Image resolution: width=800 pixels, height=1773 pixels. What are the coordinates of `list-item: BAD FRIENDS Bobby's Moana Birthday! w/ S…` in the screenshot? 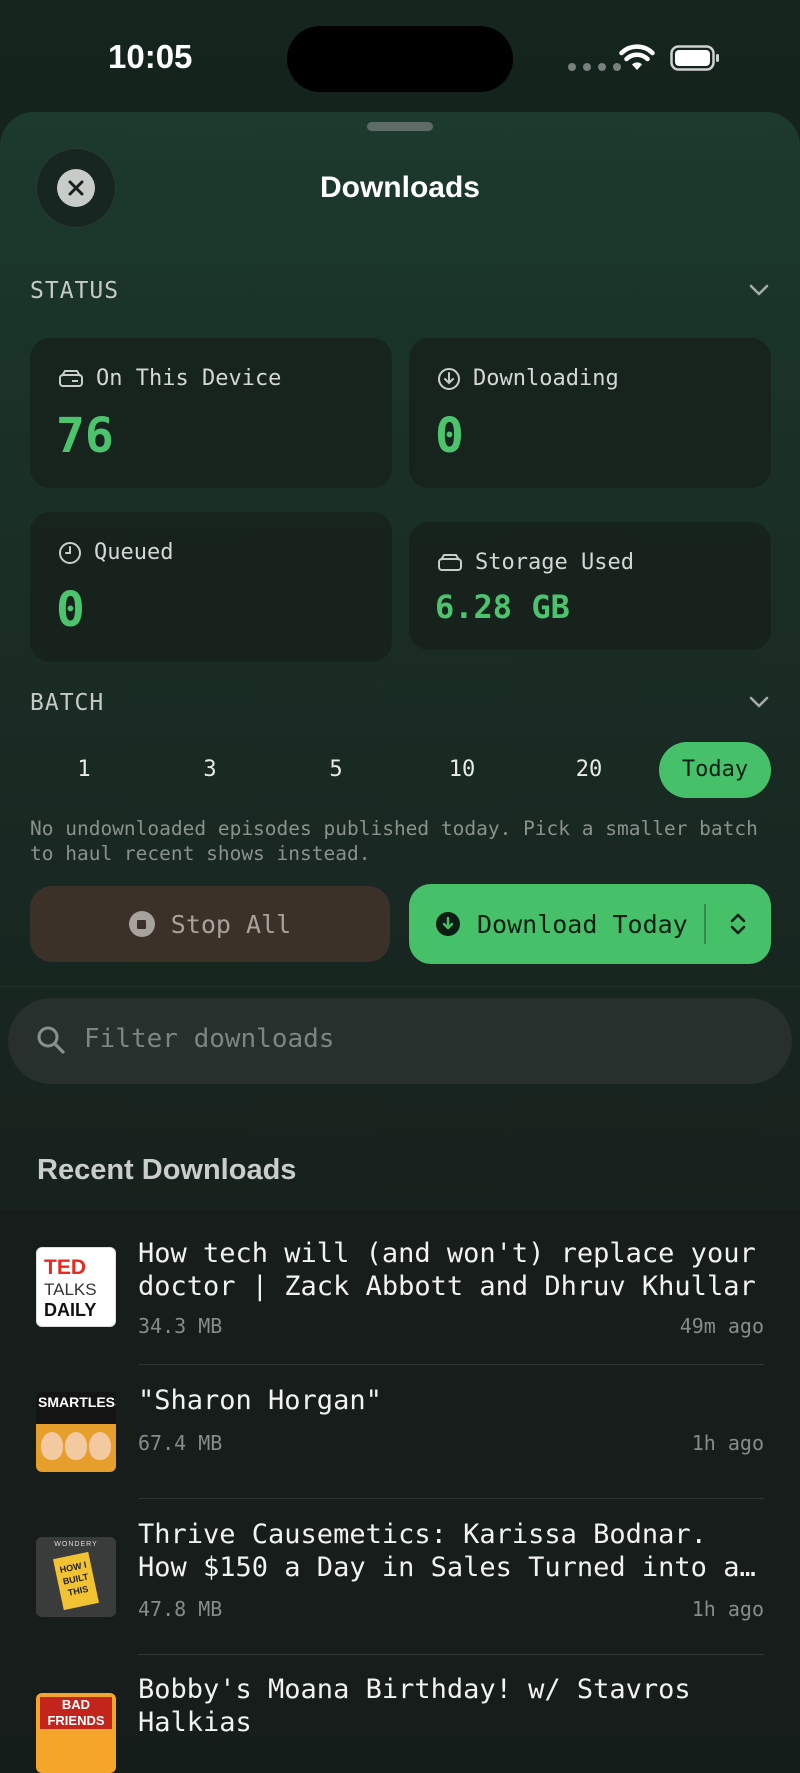 It's located at (400, 1714).